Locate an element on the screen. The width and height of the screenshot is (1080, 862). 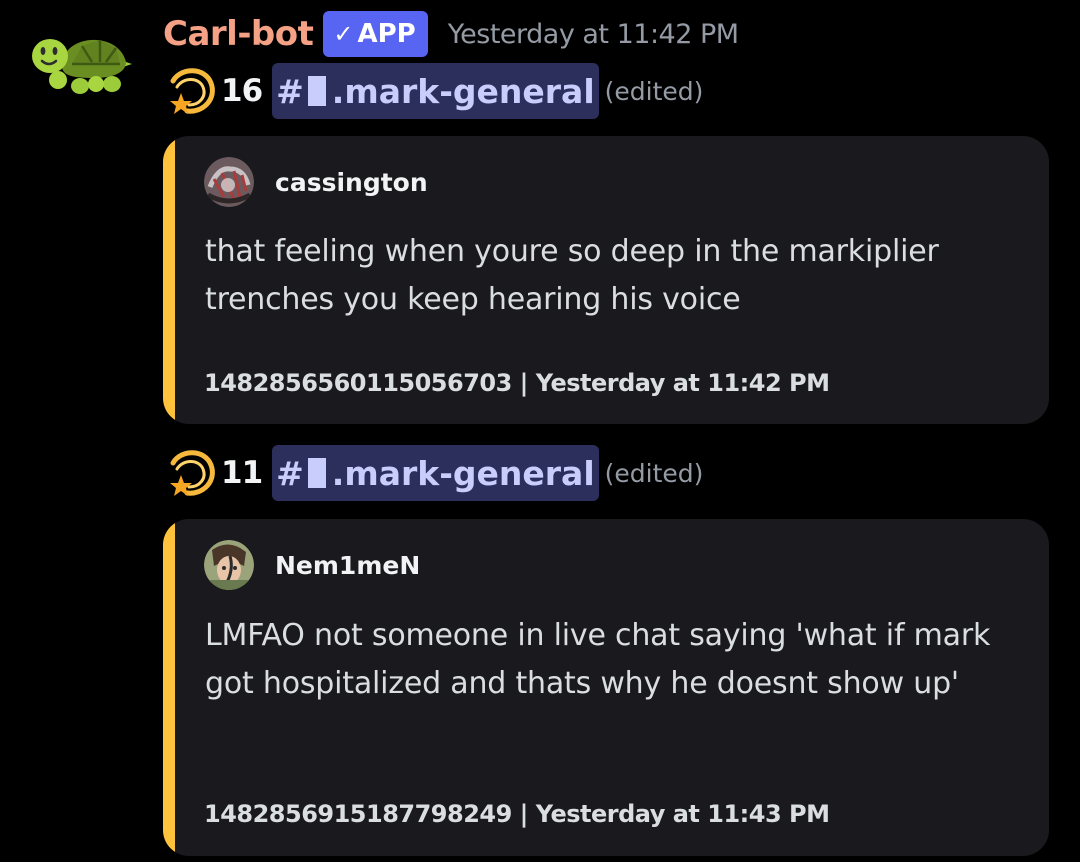
message-header: Carl-bot ✓ APP Yesterday at 11:42 PM is located at coordinates (451, 34).